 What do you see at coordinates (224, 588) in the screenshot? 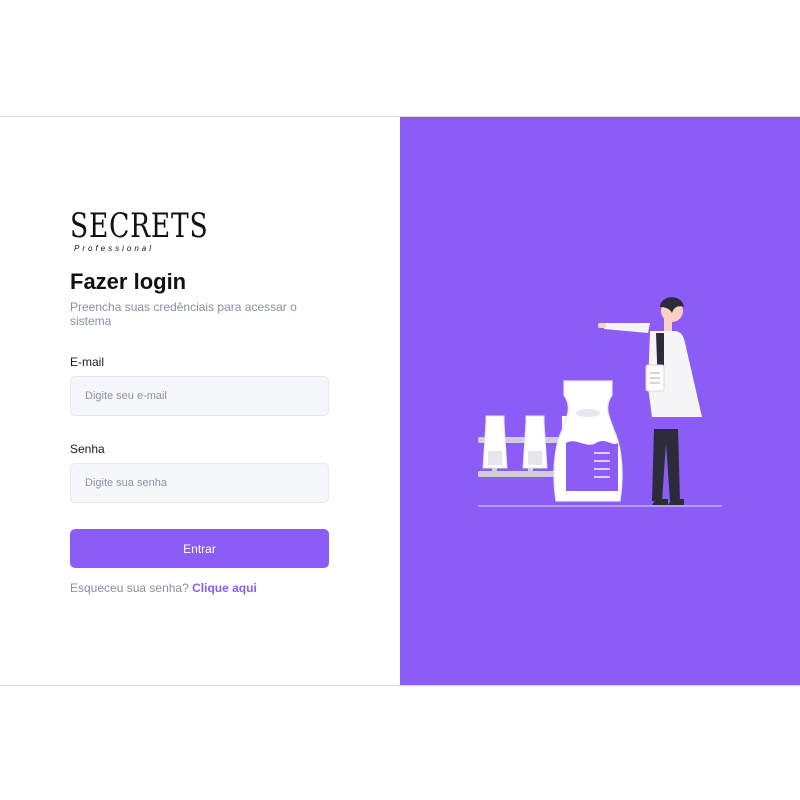
I see `forgot-password-link: Clique aqui` at bounding box center [224, 588].